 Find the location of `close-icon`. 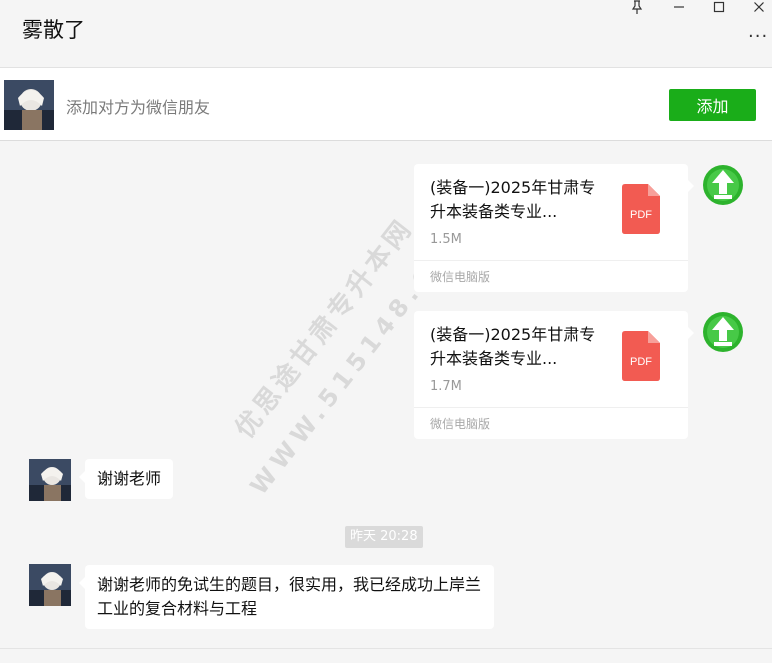

close-icon is located at coordinates (758, 7).